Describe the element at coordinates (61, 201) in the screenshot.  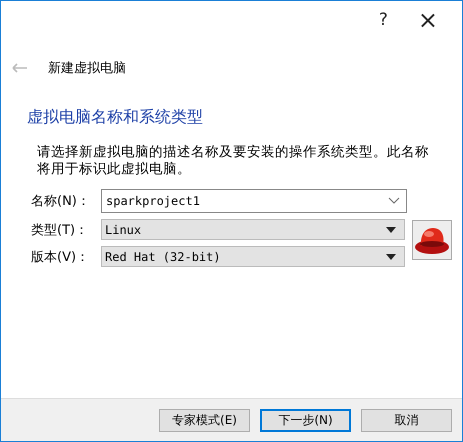
I see `field-label: 名称(N)：` at that location.